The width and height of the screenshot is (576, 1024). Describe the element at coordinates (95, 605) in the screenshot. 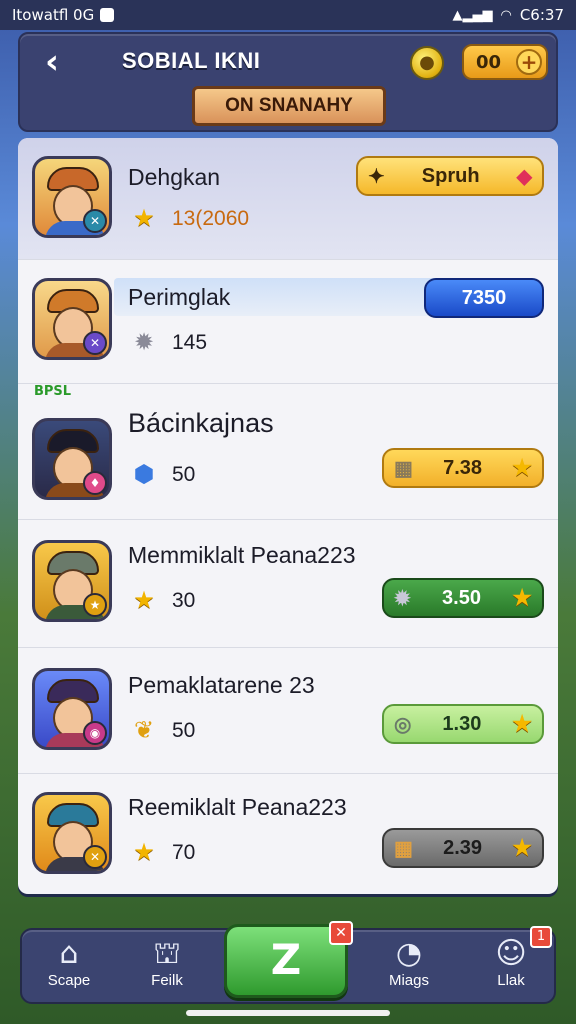

I see `rank-badge-icon: ★` at that location.